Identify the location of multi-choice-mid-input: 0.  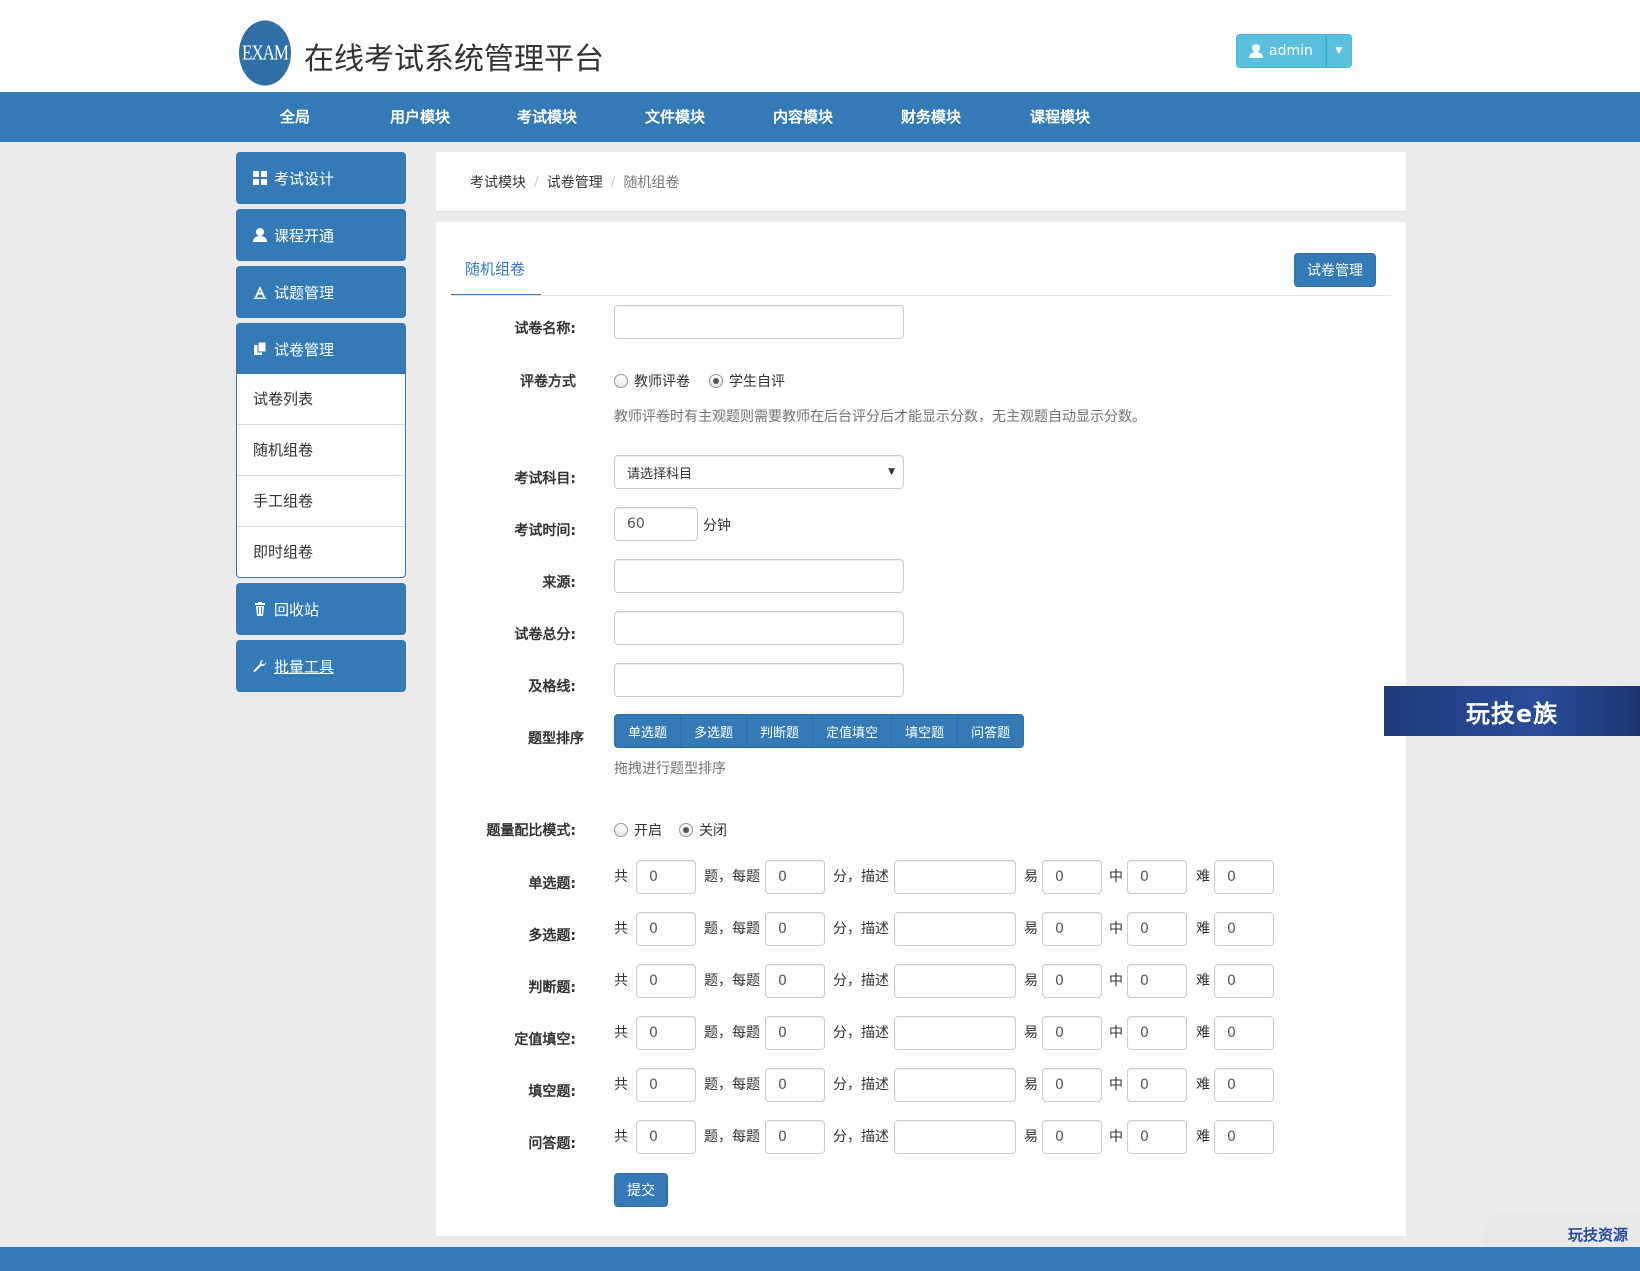
(1157, 929).